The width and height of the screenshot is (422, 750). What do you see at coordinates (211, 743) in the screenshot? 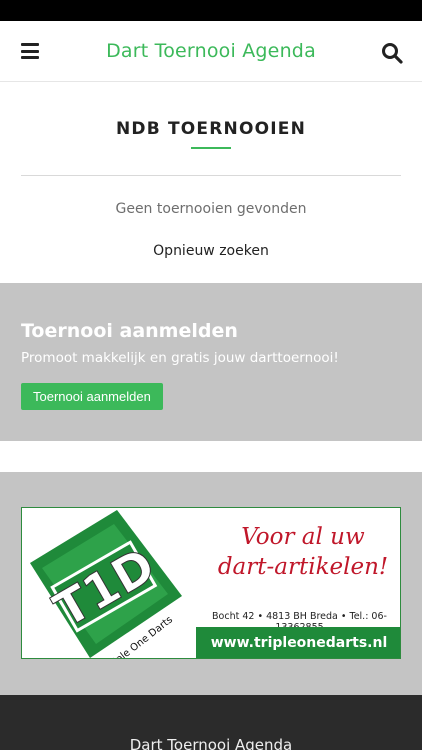
I see `footer-title: Dart Toernooi Agenda` at bounding box center [211, 743].